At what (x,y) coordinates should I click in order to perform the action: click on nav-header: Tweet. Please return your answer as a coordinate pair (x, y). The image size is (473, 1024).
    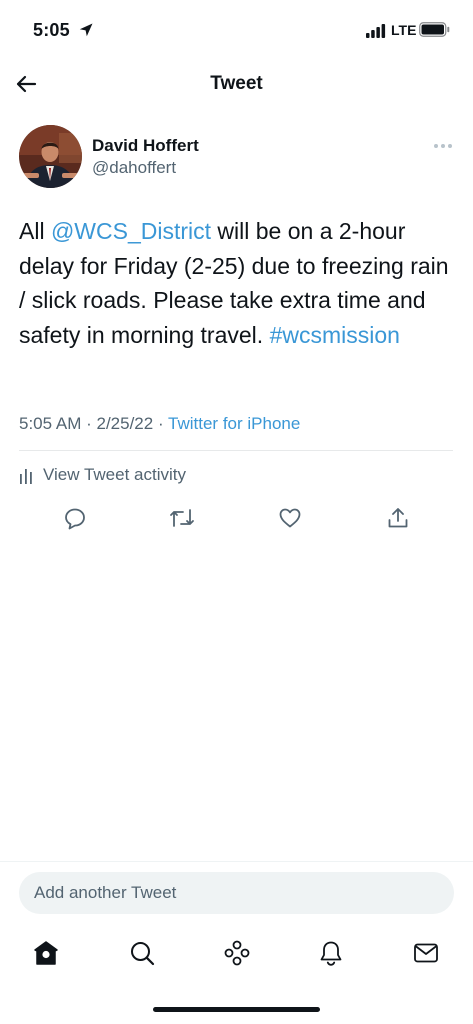
    Looking at the image, I should click on (236, 85).